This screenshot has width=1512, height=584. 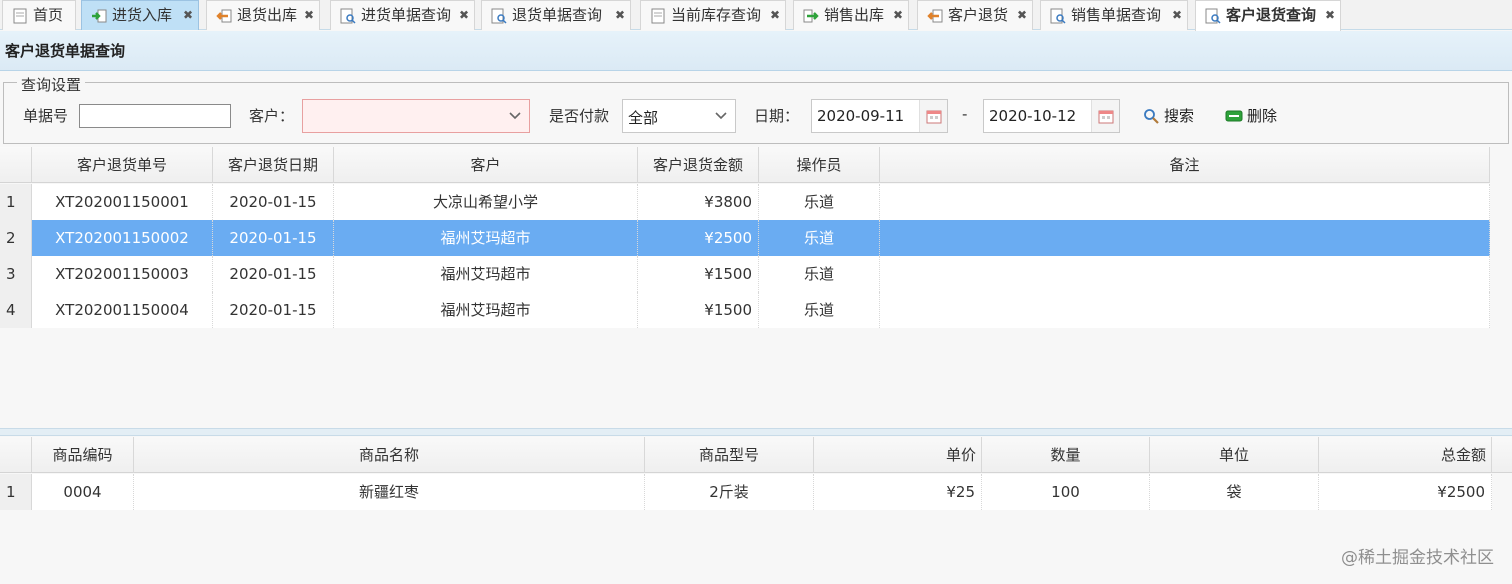 What do you see at coordinates (679, 116) in the screenshot?
I see `paid-select: 全部` at bounding box center [679, 116].